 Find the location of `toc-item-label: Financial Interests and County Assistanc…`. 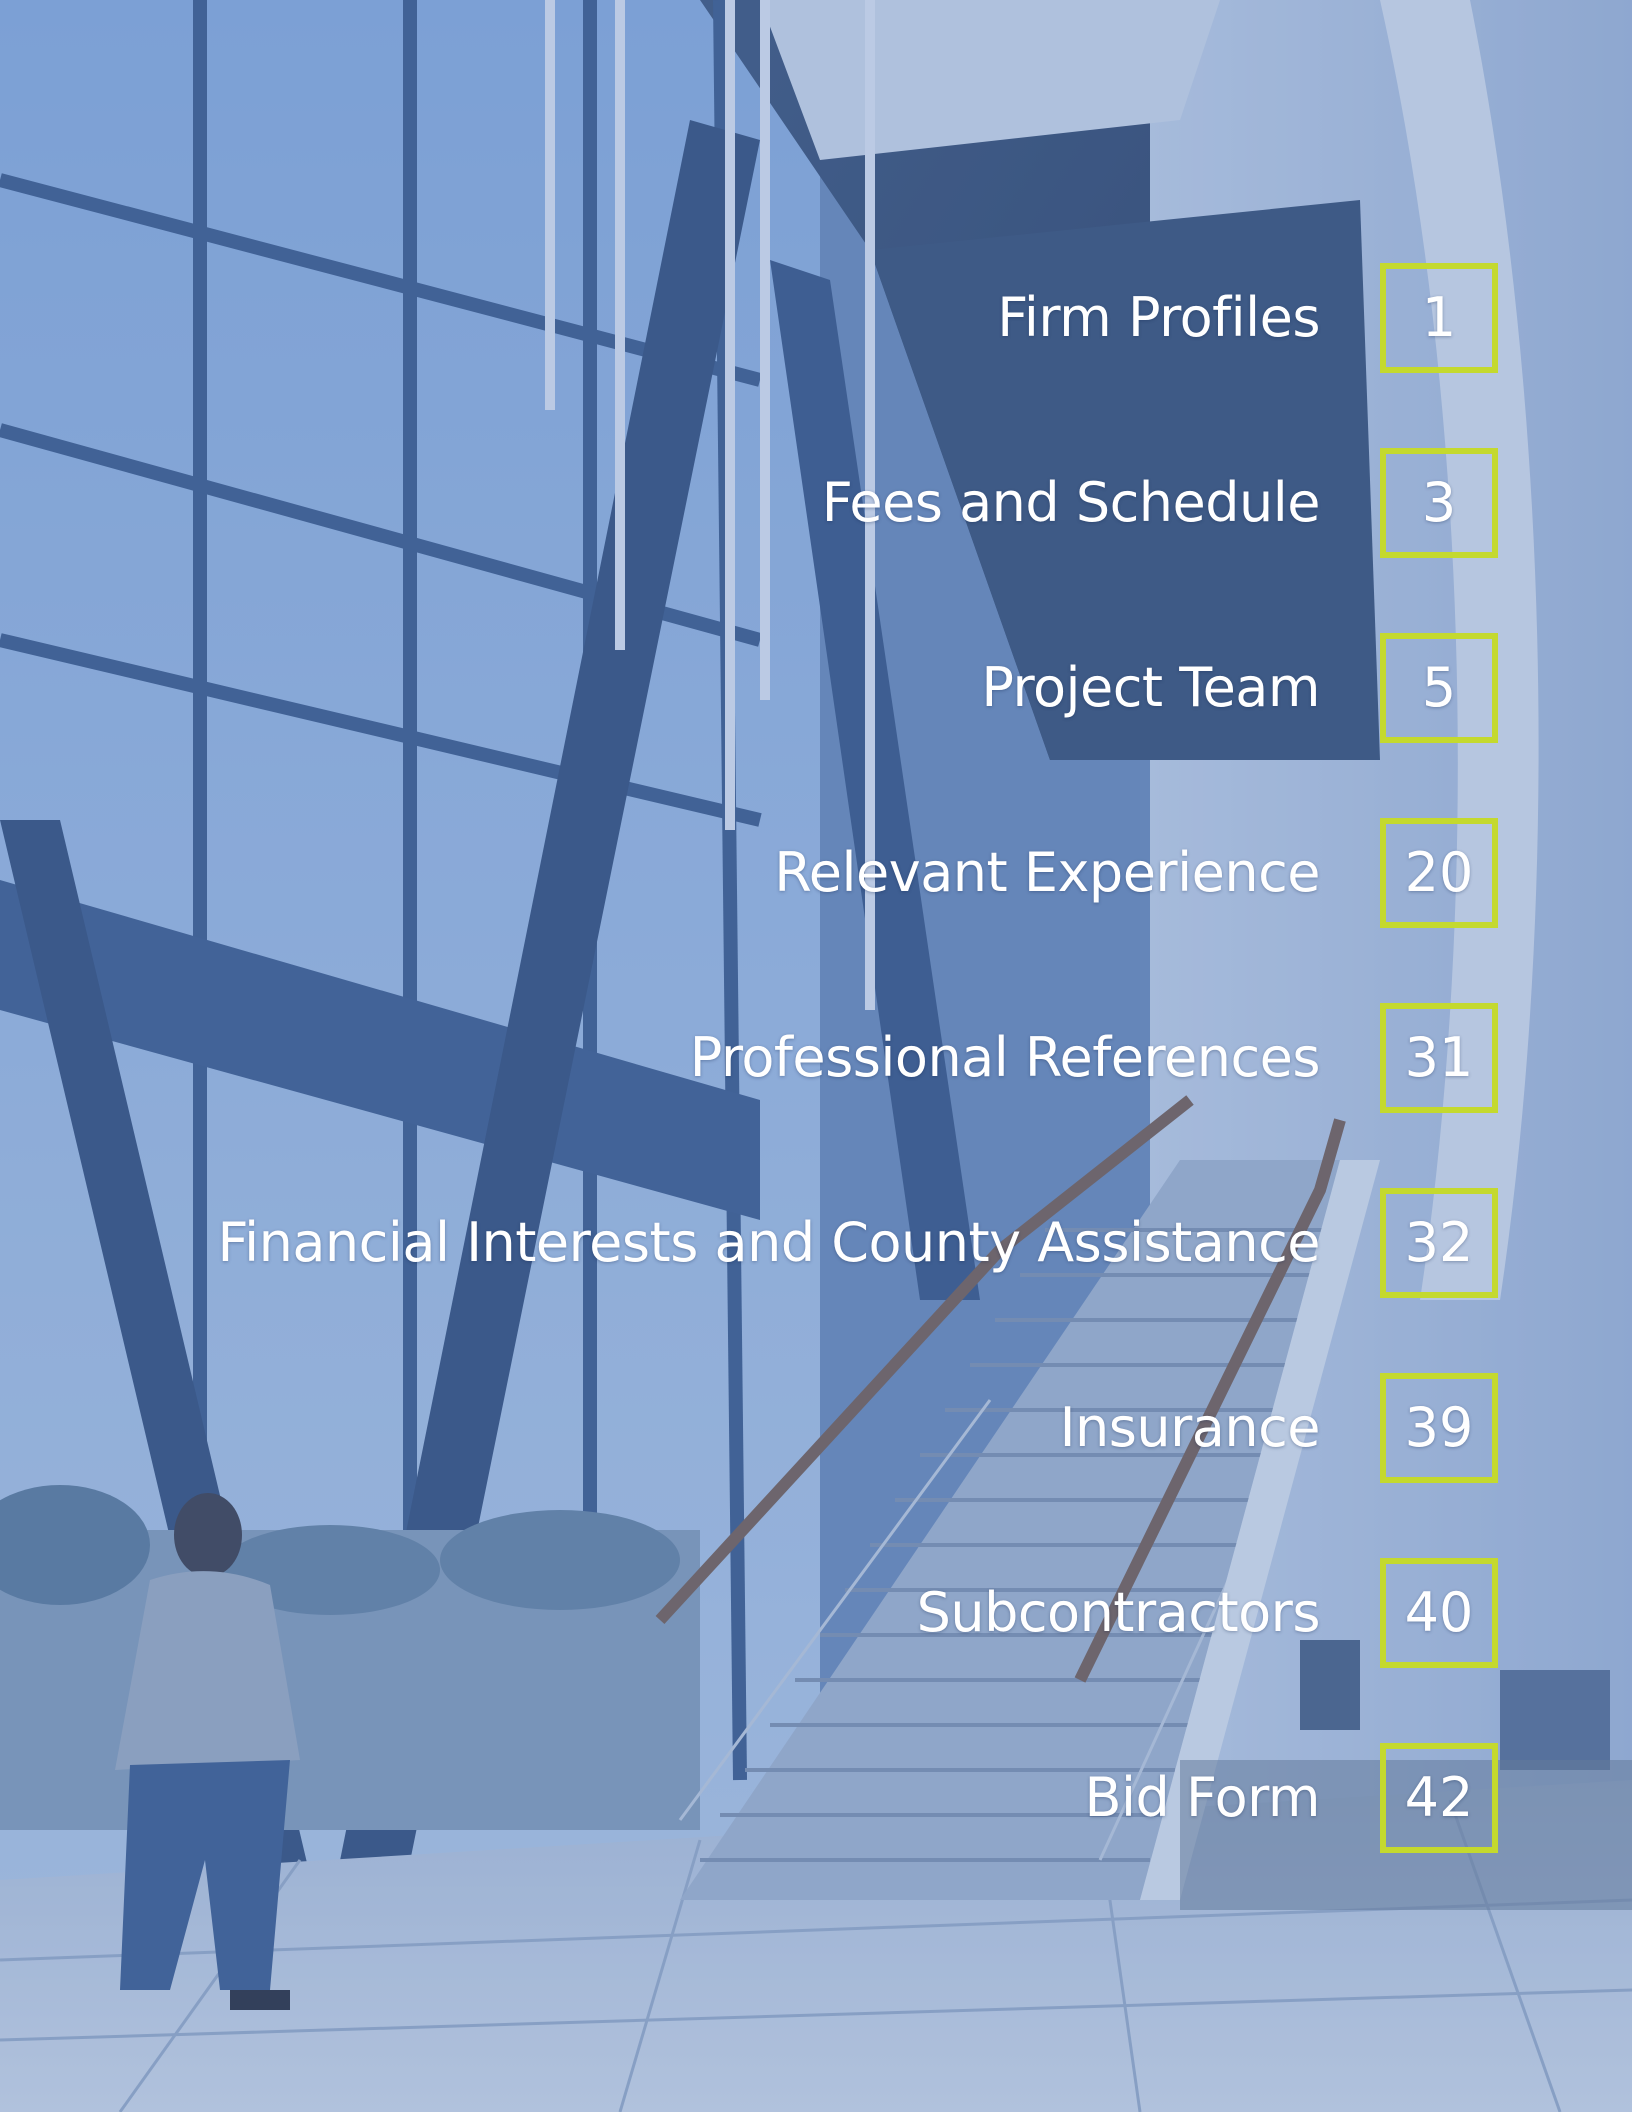

toc-item-label: Financial Interests and County Assistanc… is located at coordinates (768, 1242).